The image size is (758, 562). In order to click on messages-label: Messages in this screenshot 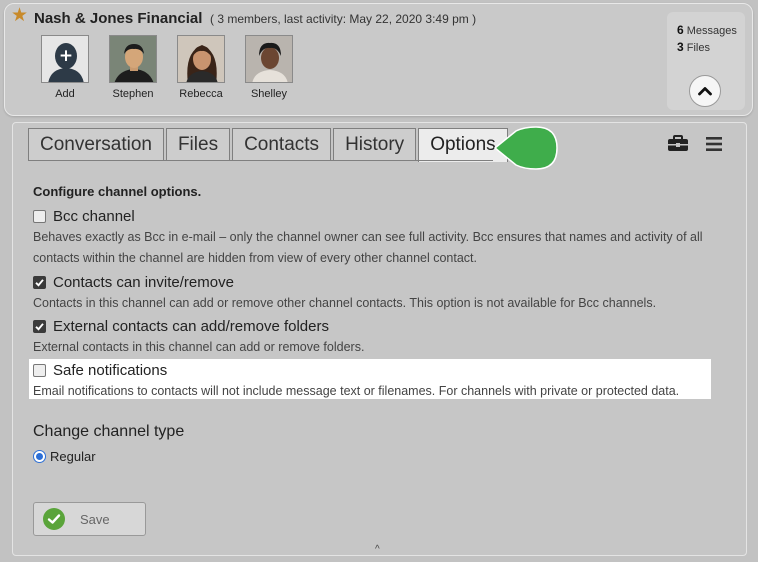, I will do `click(711, 31)`.